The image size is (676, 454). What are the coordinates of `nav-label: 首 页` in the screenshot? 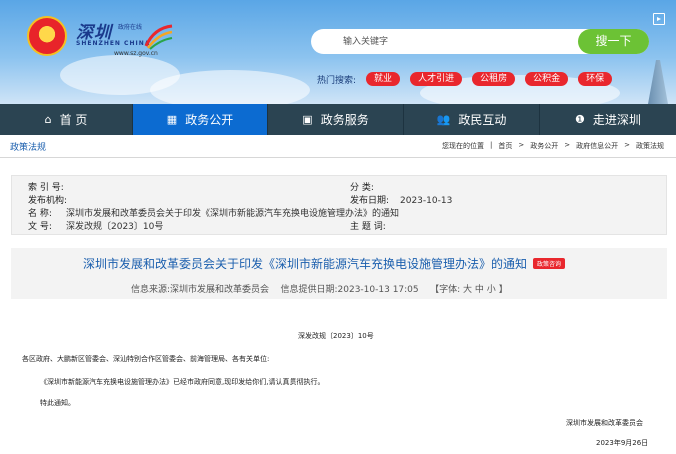 It's located at (73, 120).